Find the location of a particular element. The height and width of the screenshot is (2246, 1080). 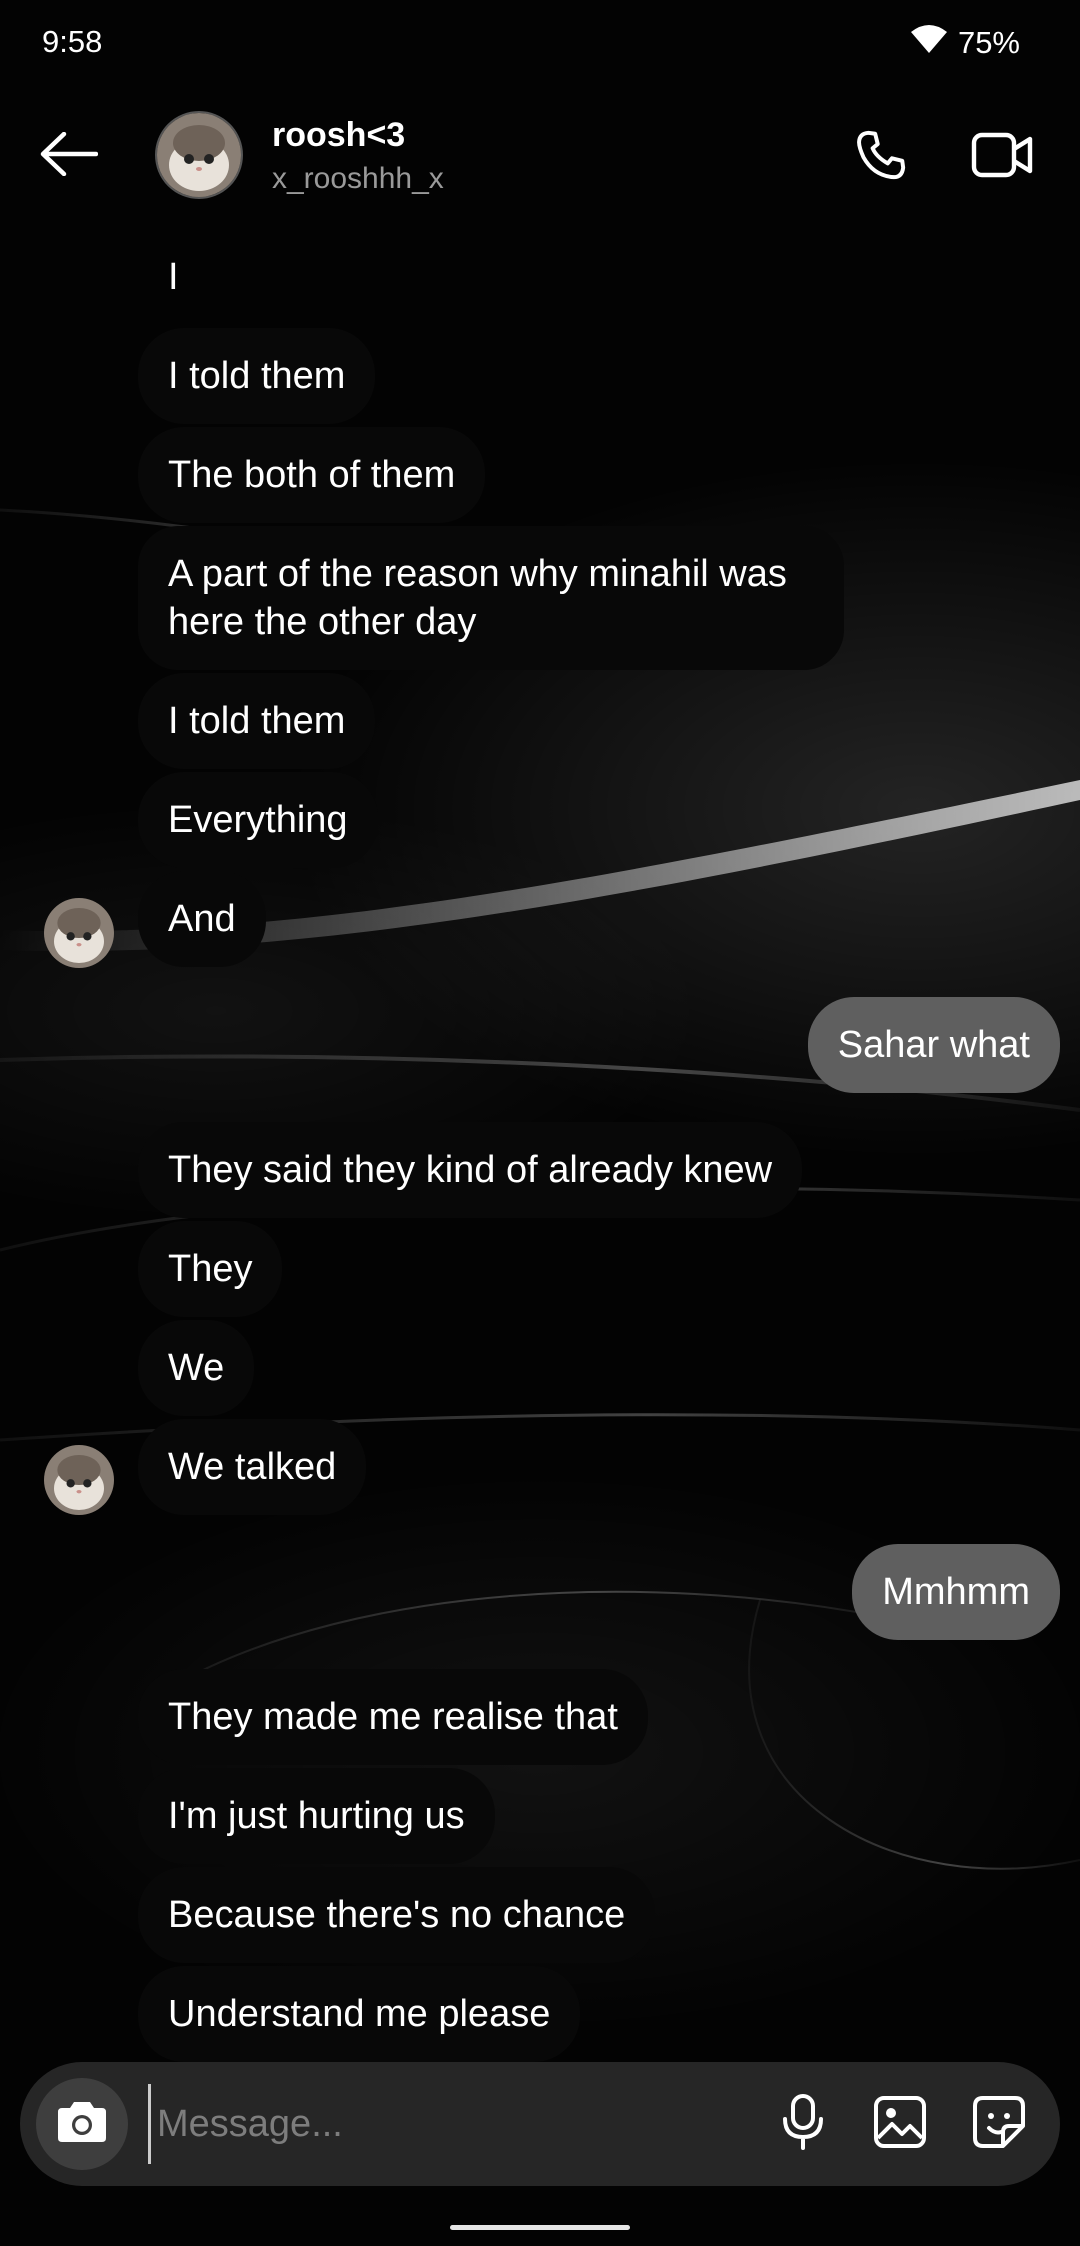

message-bubble-incoming: They said they kind of already knew is located at coordinates (470, 1170).